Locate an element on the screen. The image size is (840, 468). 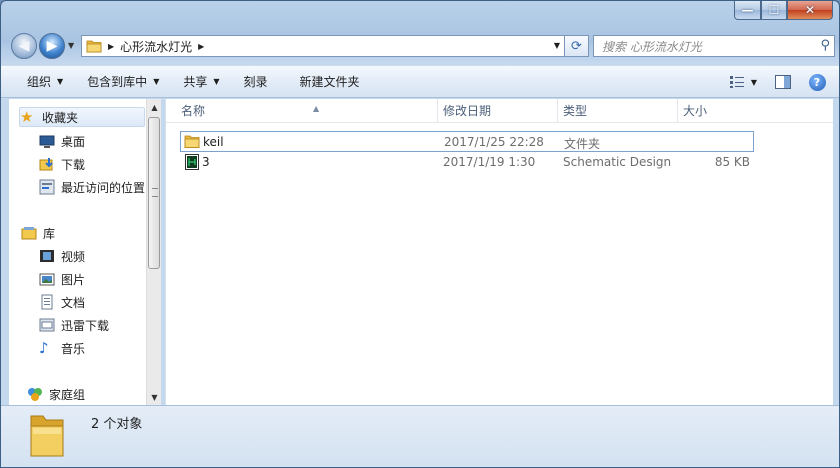
back-arrow-icon: ◀ is located at coordinates (24, 46).